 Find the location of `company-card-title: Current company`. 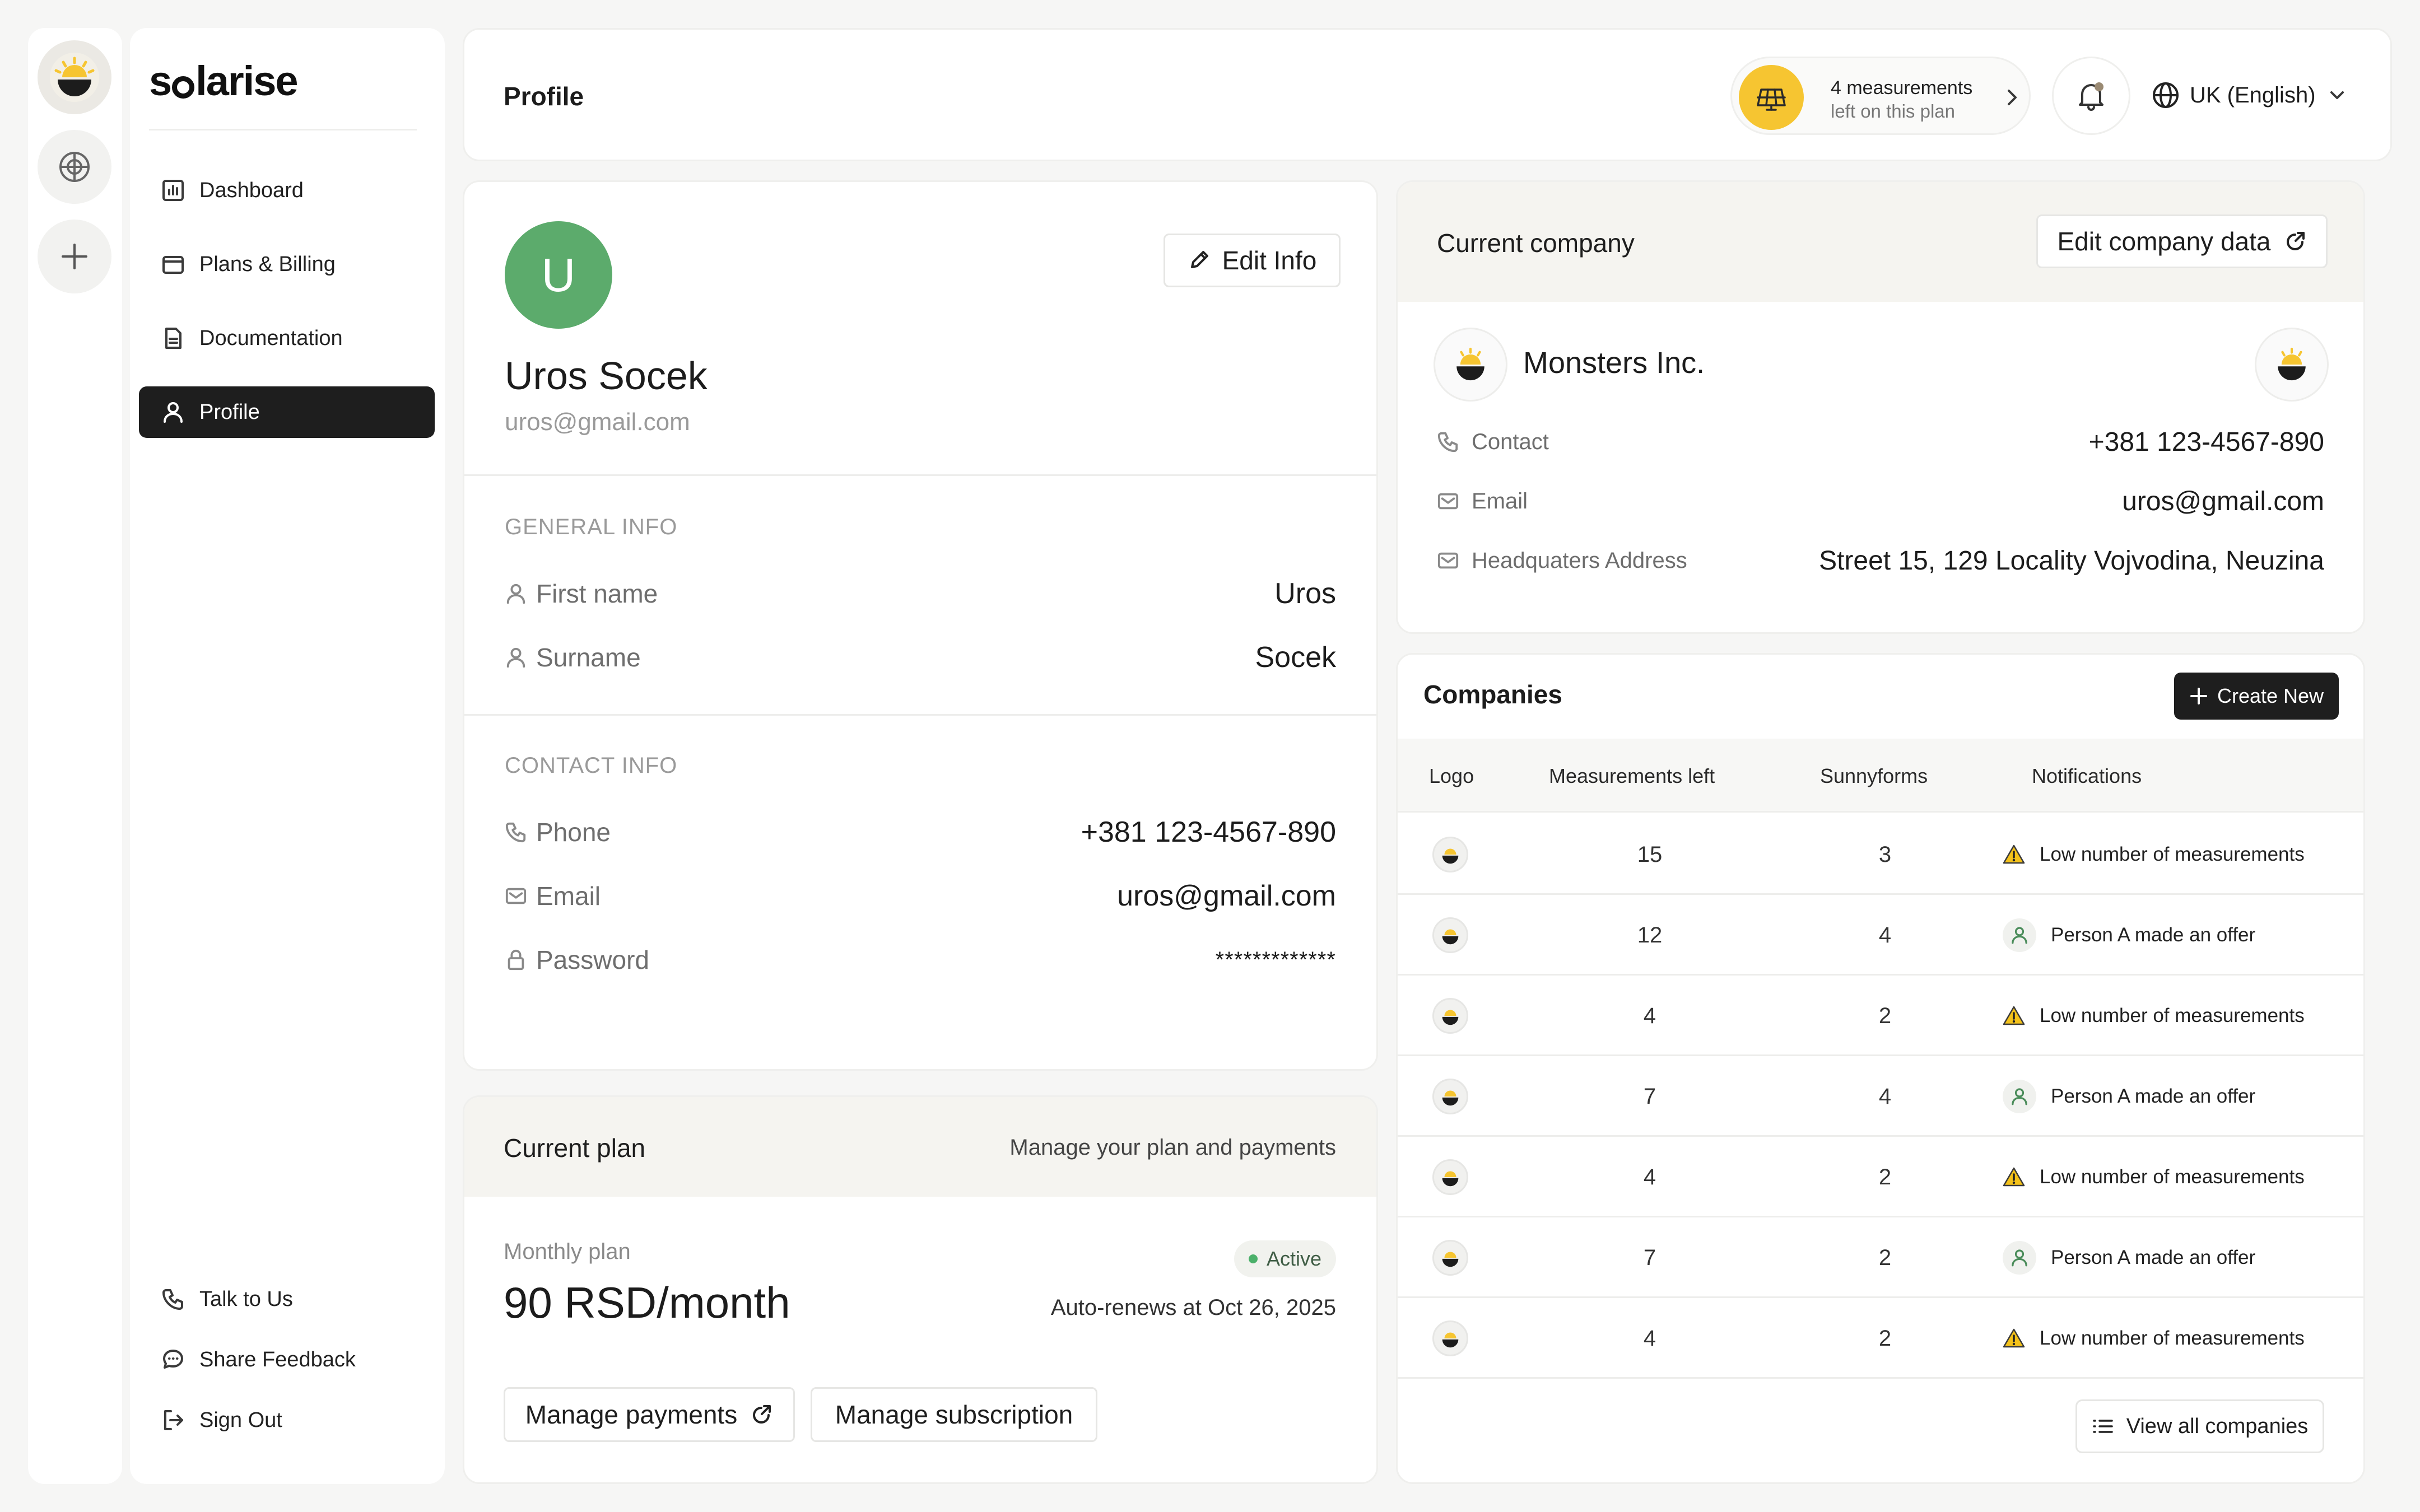

company-card-title: Current company is located at coordinates (1536, 243).